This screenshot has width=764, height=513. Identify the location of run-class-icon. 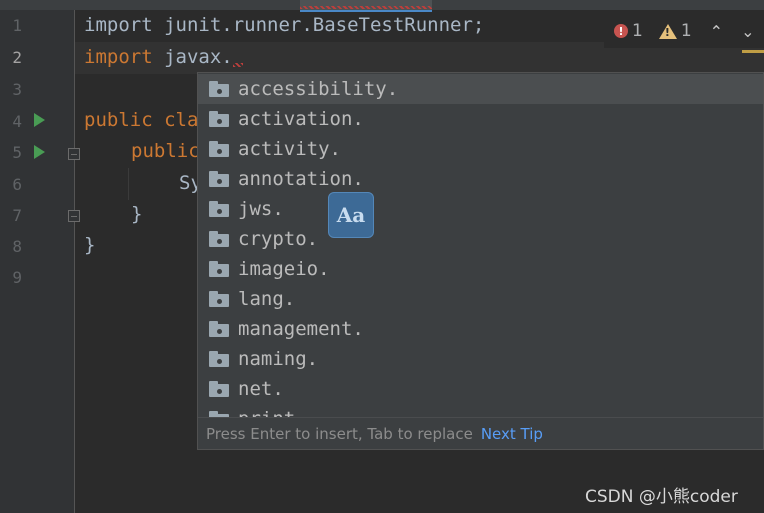
(39, 120).